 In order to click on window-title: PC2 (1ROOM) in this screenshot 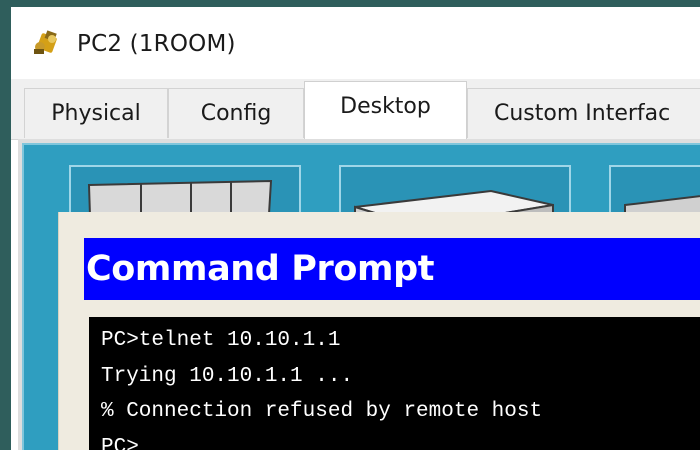, I will do `click(156, 44)`.